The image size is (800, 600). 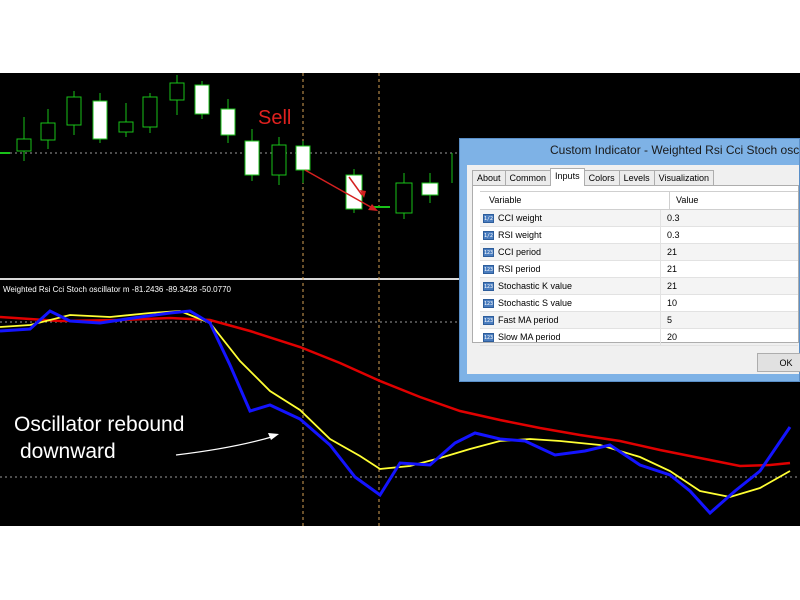 What do you see at coordinates (134, 438) in the screenshot?
I see `annotation-text: Oscillator rebound downward` at bounding box center [134, 438].